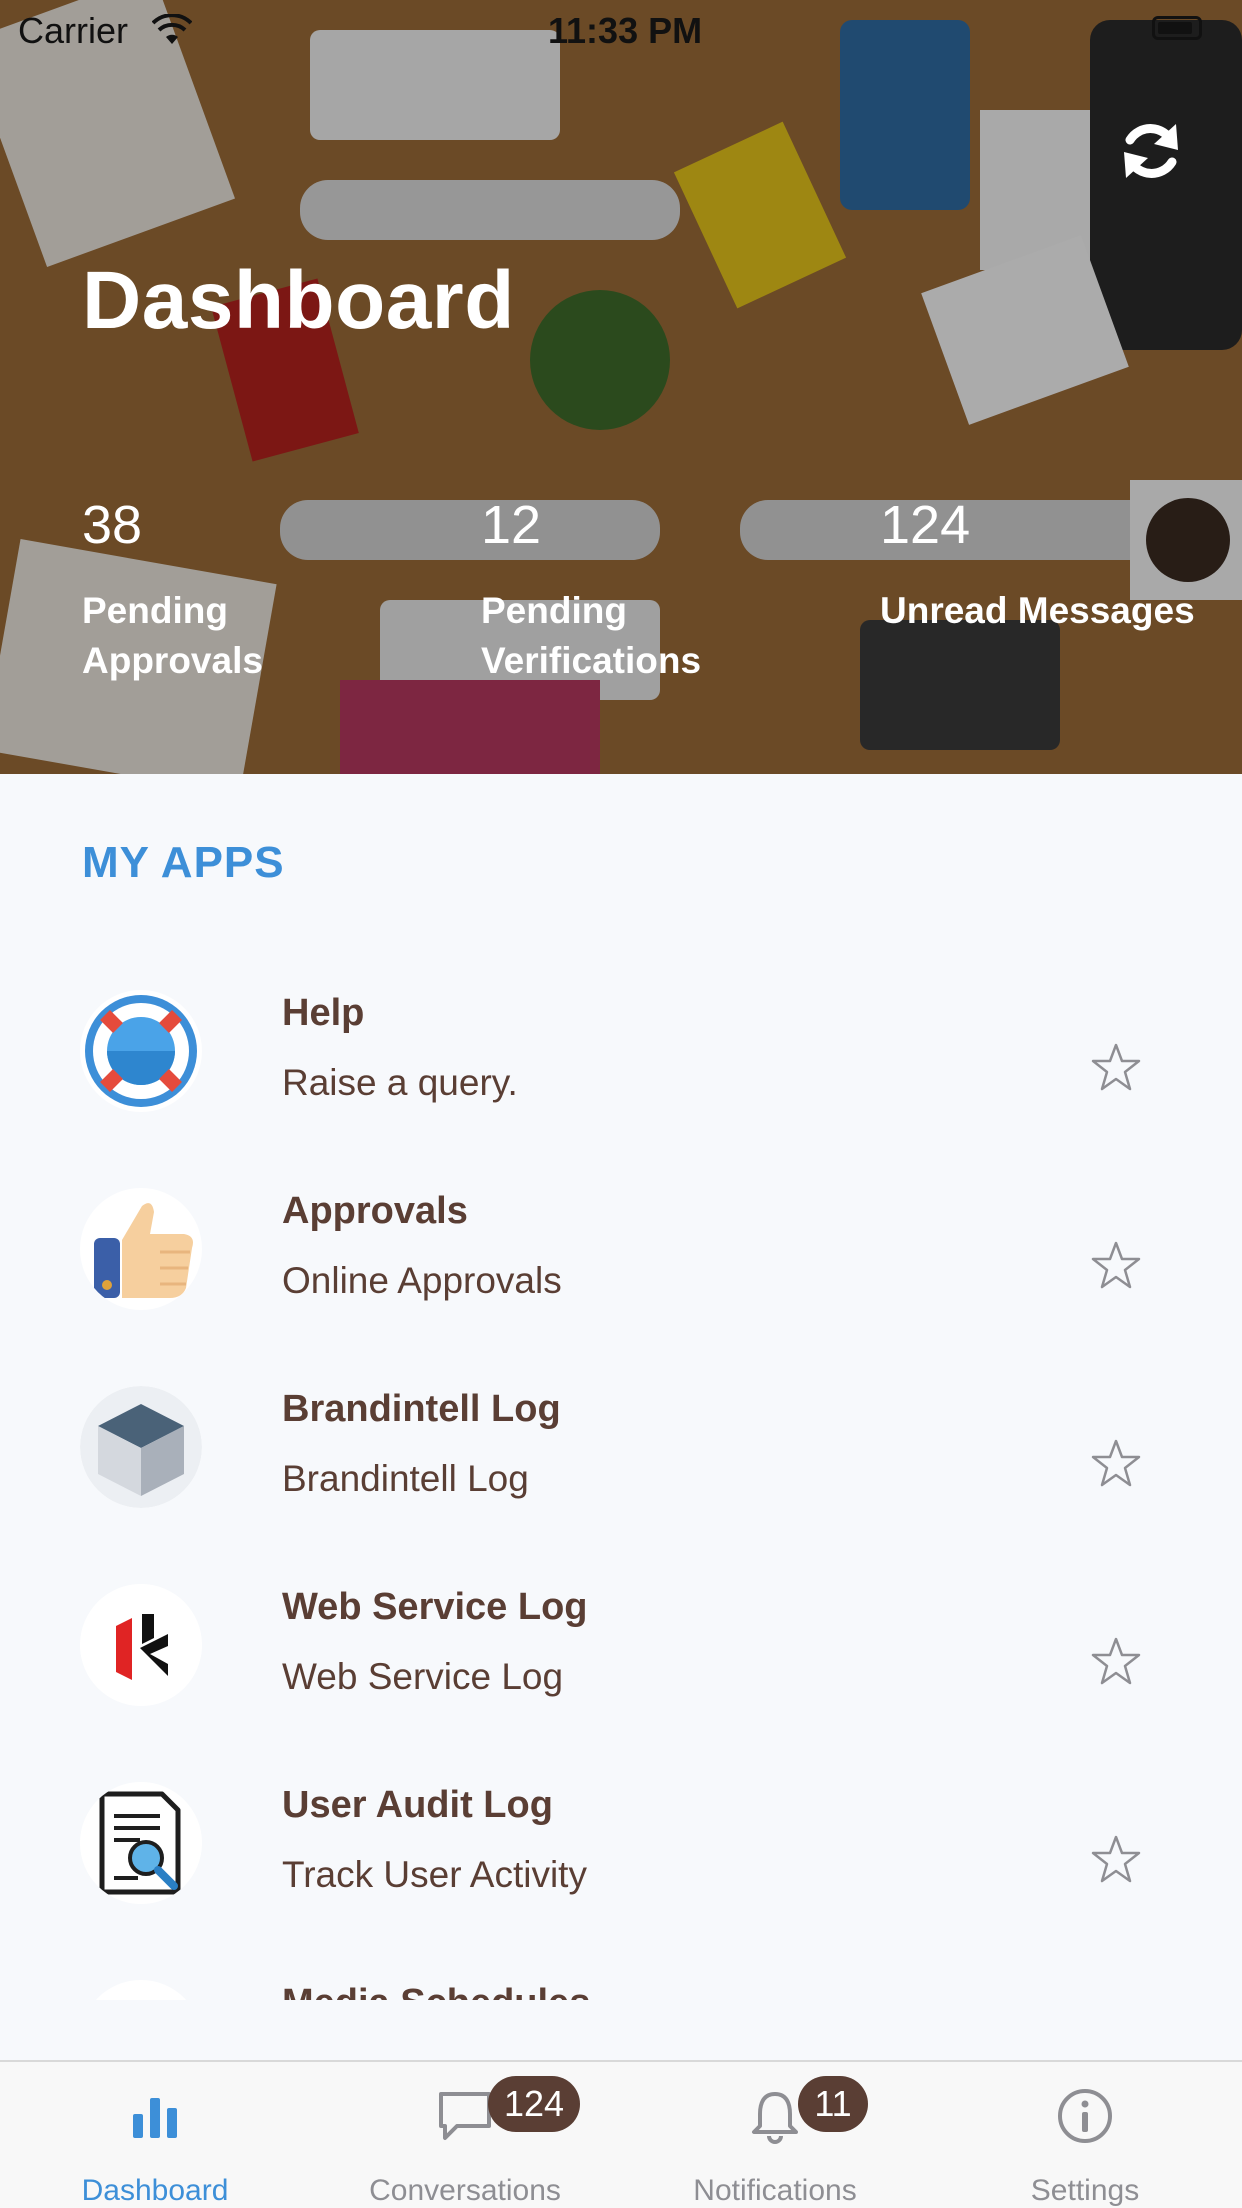  I want to click on tab-conversations: 124 Conversations, so click(465, 2135).